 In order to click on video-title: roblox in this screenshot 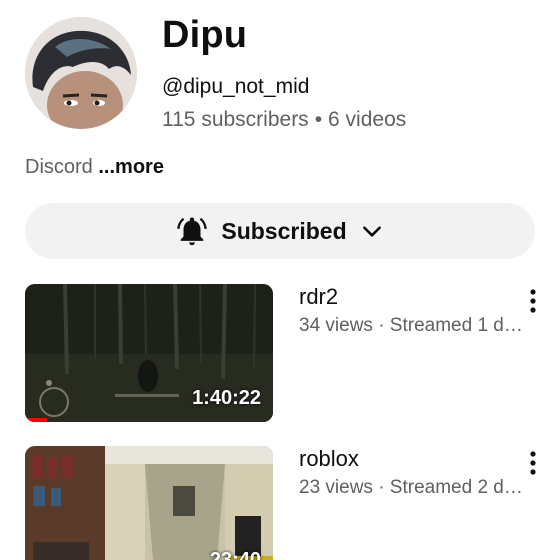, I will do `click(329, 459)`.